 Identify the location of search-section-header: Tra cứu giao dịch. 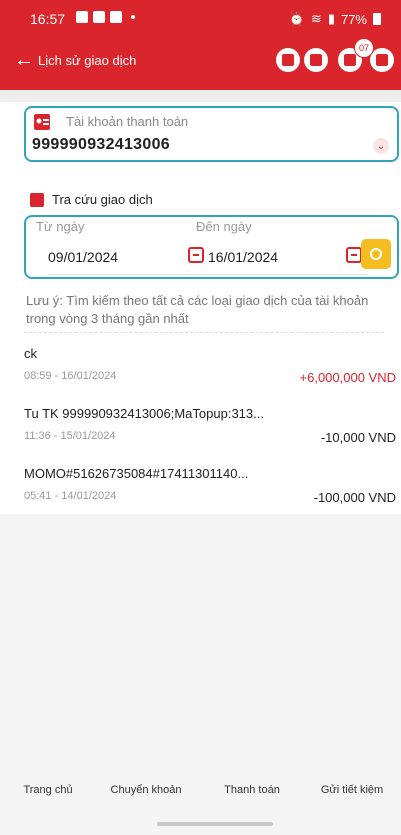
(91, 199).